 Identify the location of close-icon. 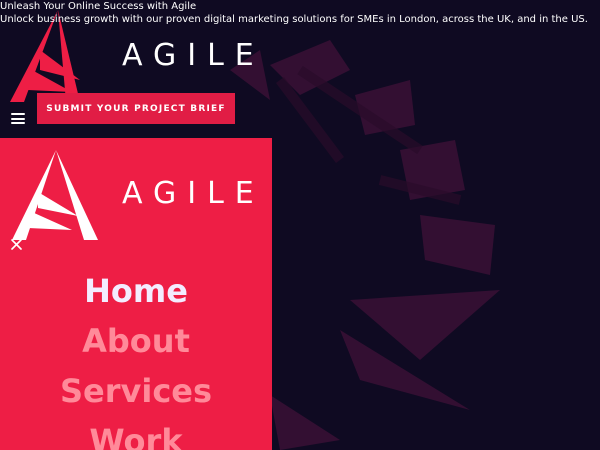
(16, 244).